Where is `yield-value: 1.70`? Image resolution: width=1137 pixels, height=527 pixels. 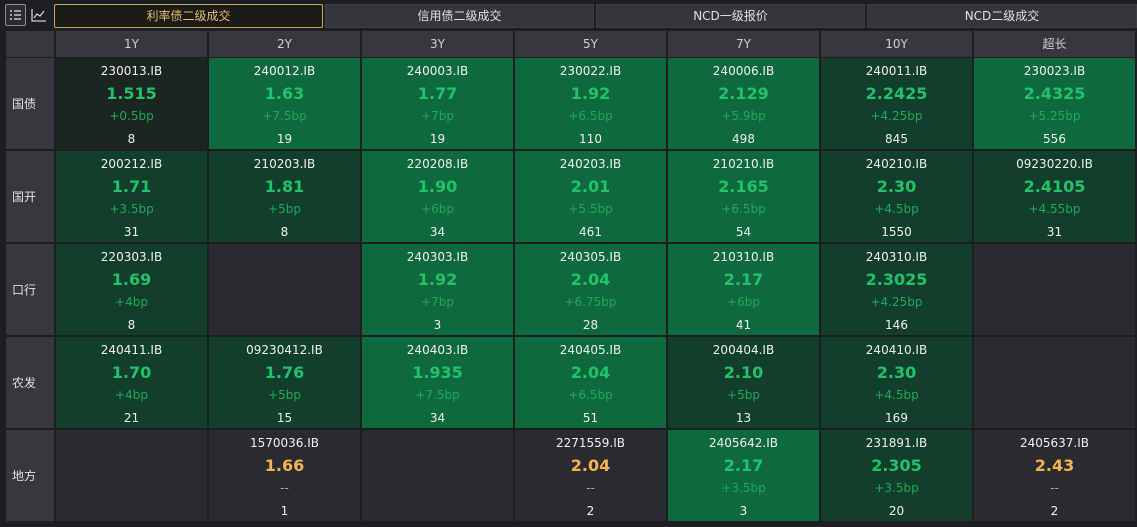
yield-value: 1.70 is located at coordinates (131, 372).